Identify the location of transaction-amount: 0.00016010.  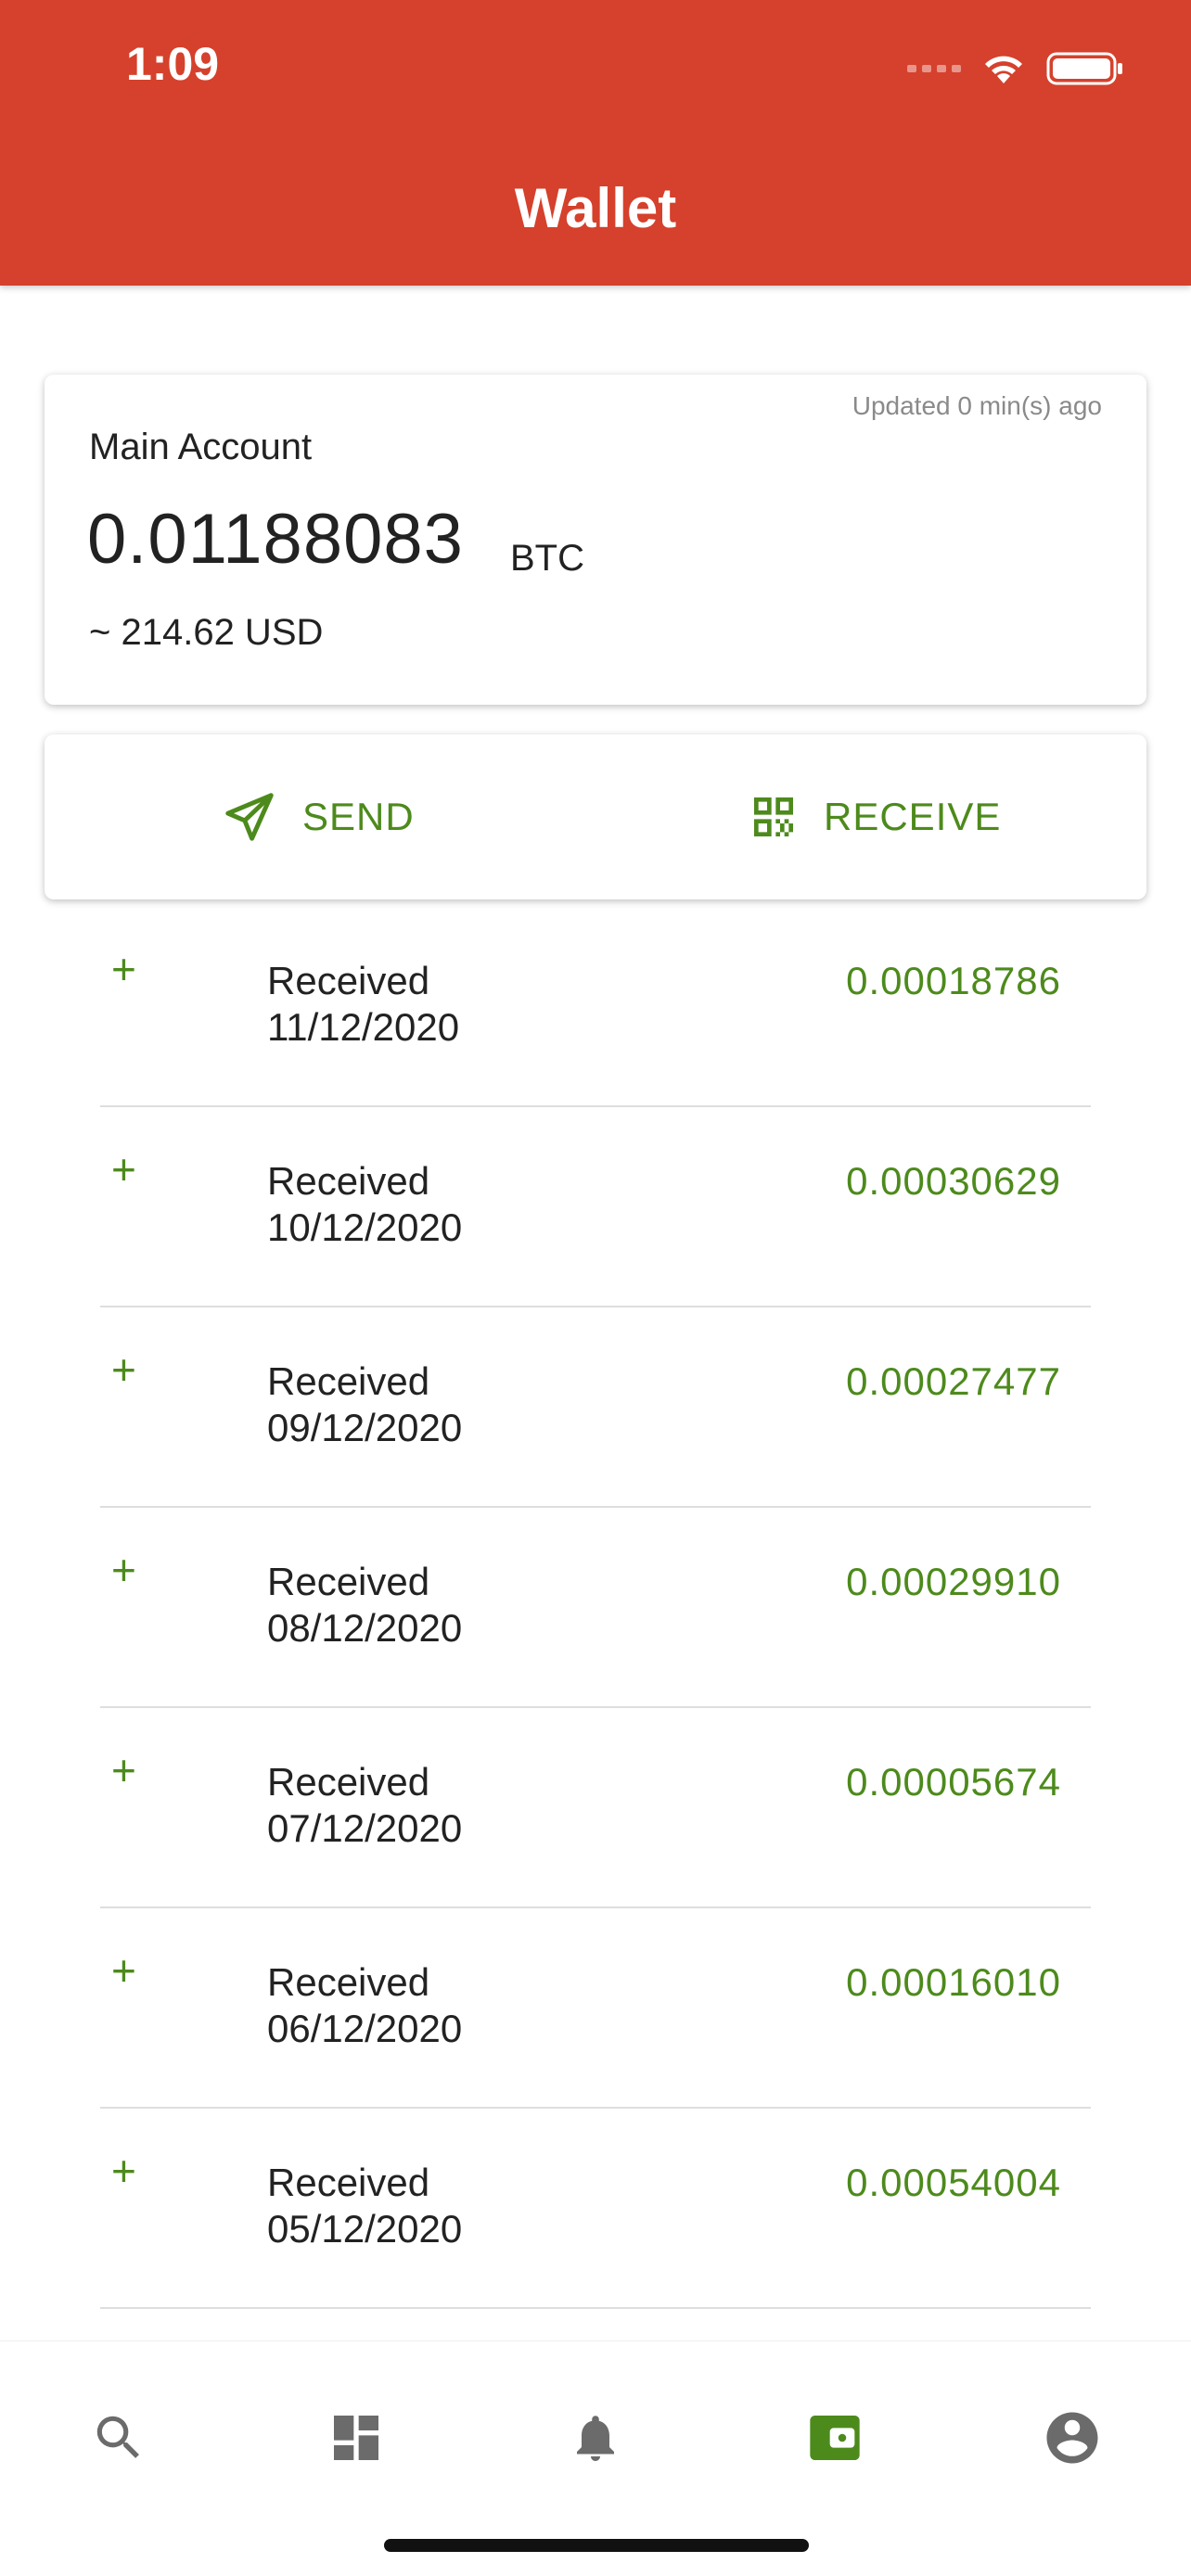
(953, 1982).